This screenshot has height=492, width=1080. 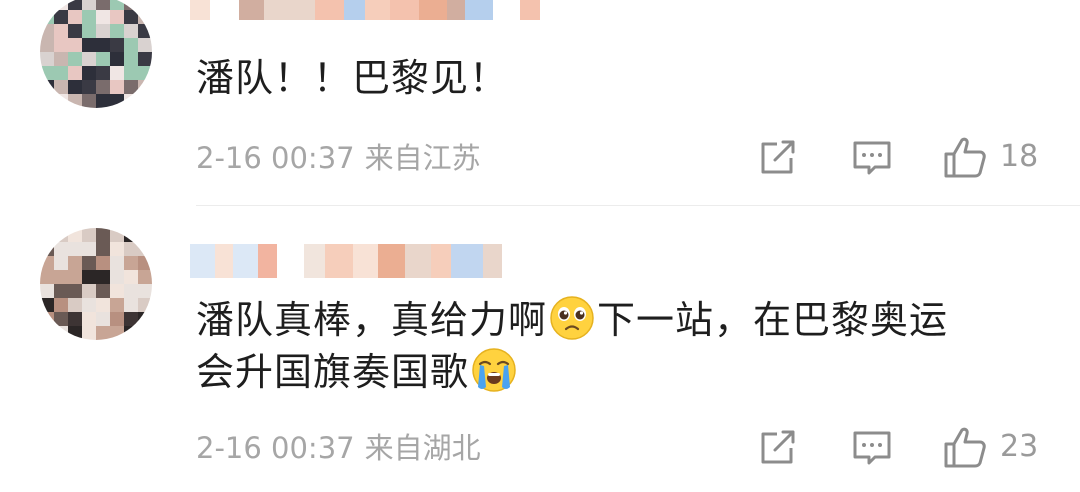 I want to click on like-button: 18, so click(x=990, y=157).